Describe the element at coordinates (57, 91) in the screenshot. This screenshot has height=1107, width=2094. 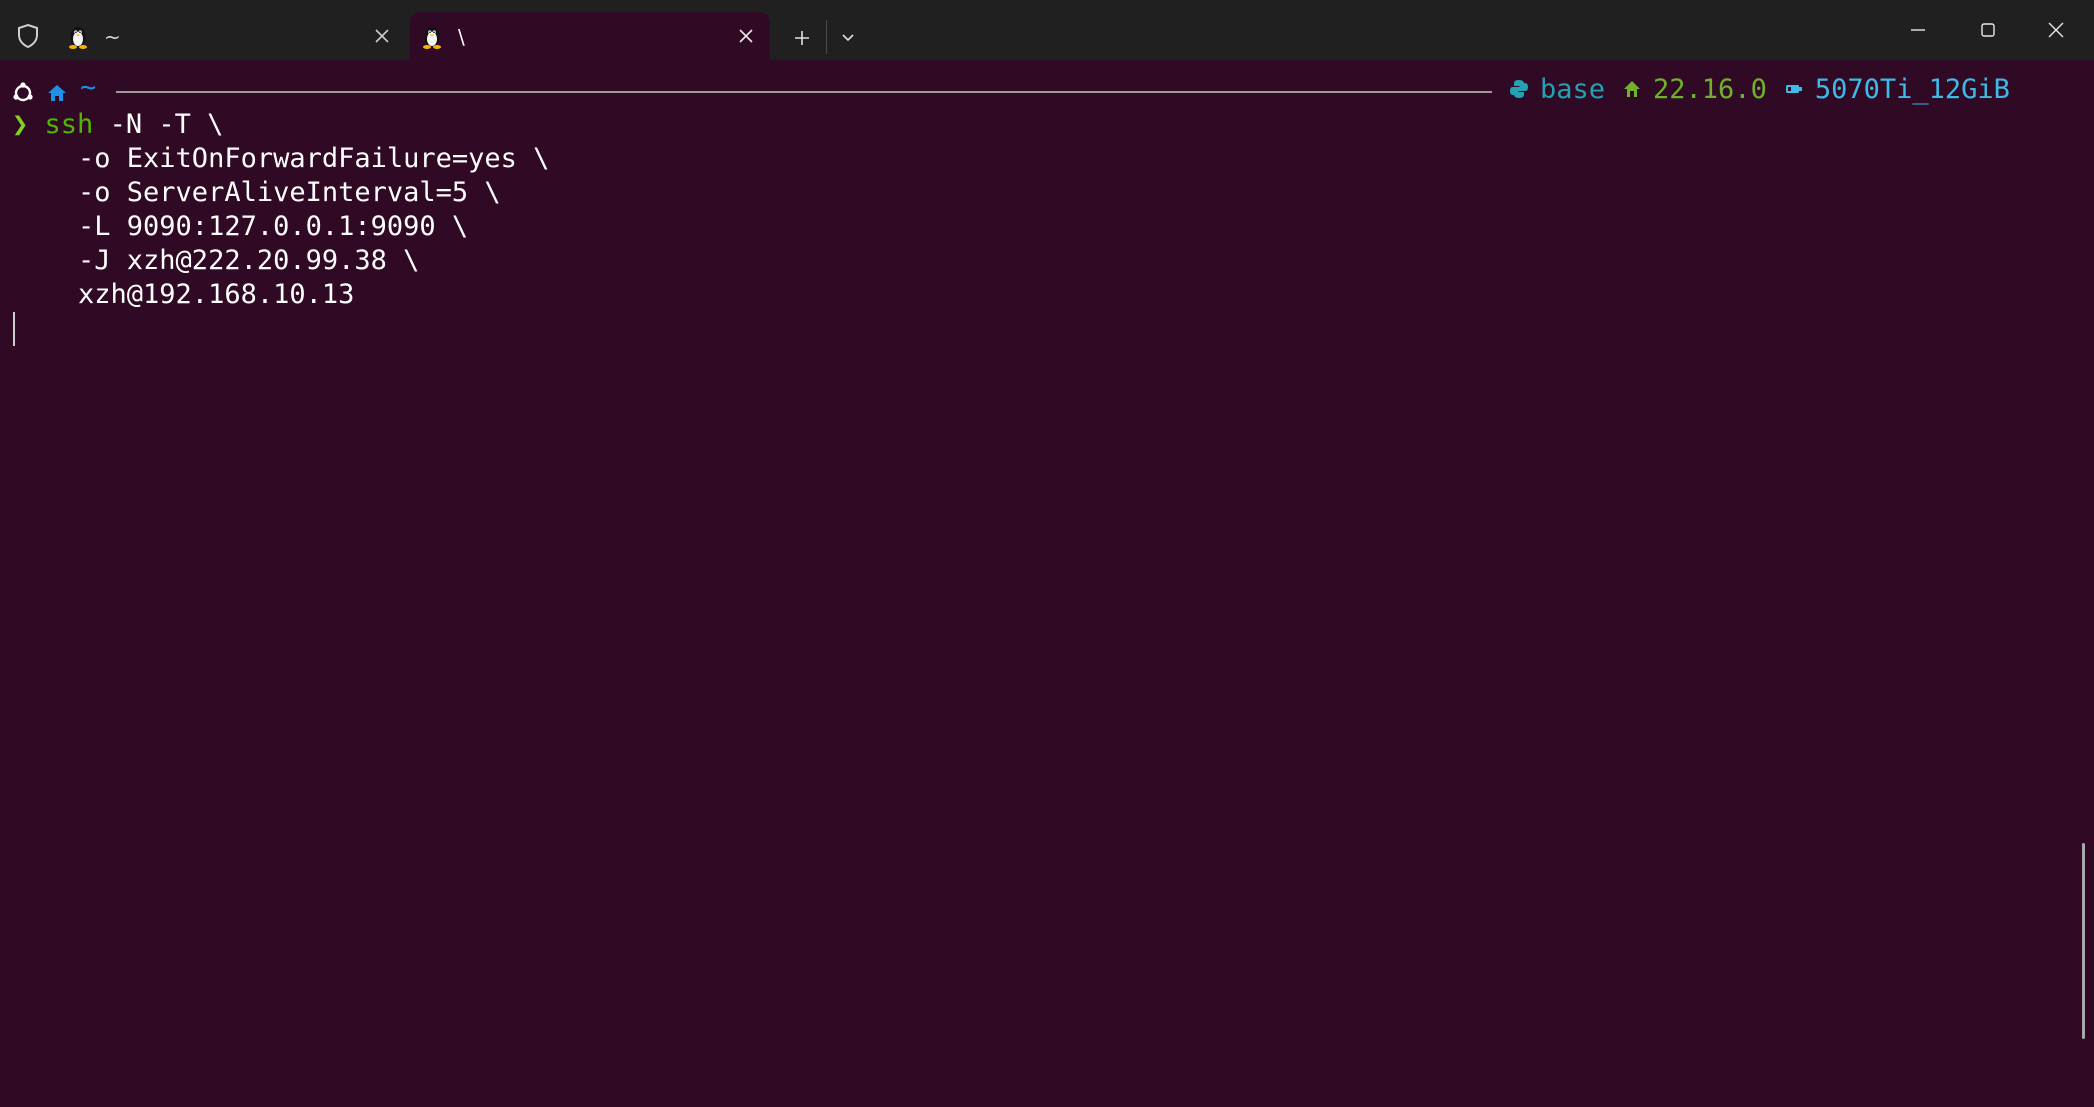
I see `home-icon` at that location.